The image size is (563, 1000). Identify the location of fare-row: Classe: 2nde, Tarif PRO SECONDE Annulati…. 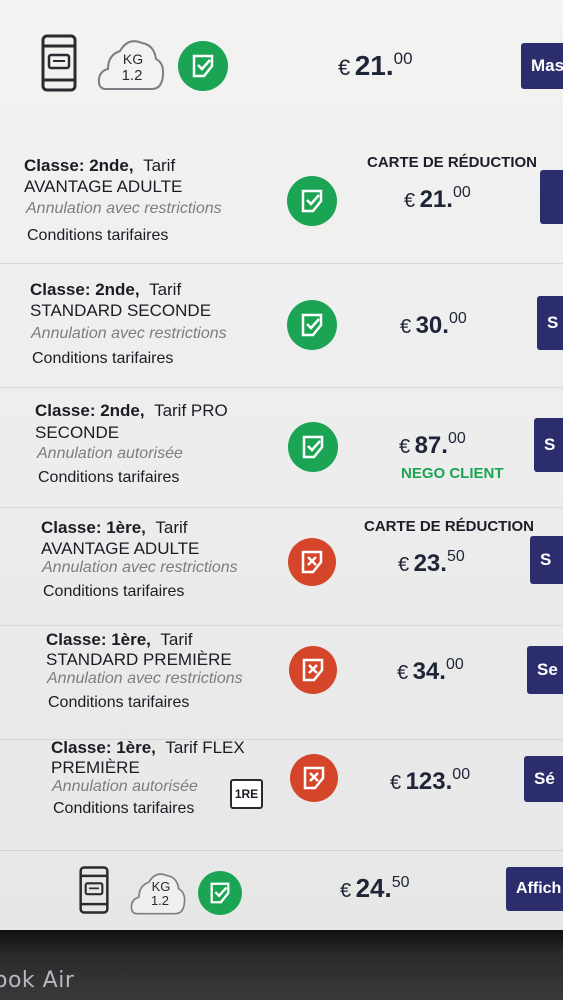
(281, 450).